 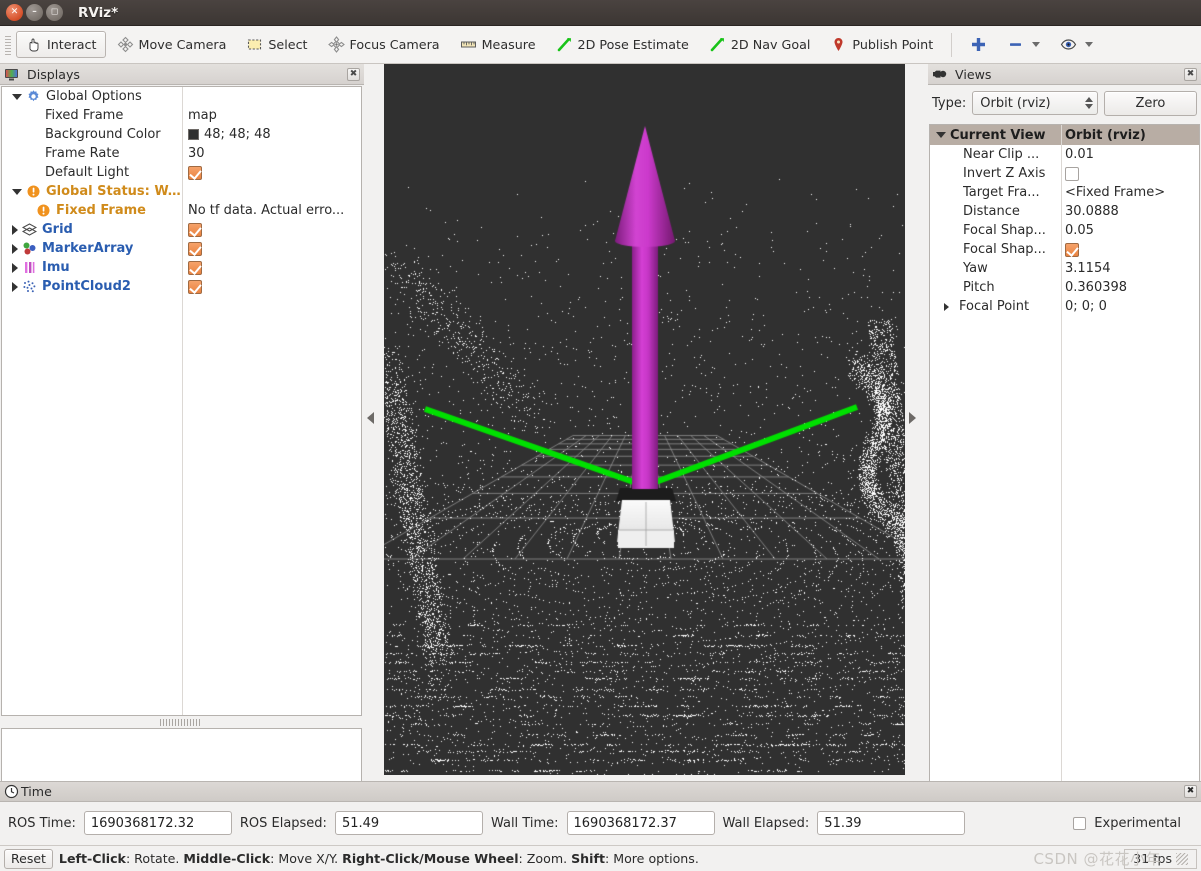 I want to click on window-minimize-button: –, so click(x=34, y=12).